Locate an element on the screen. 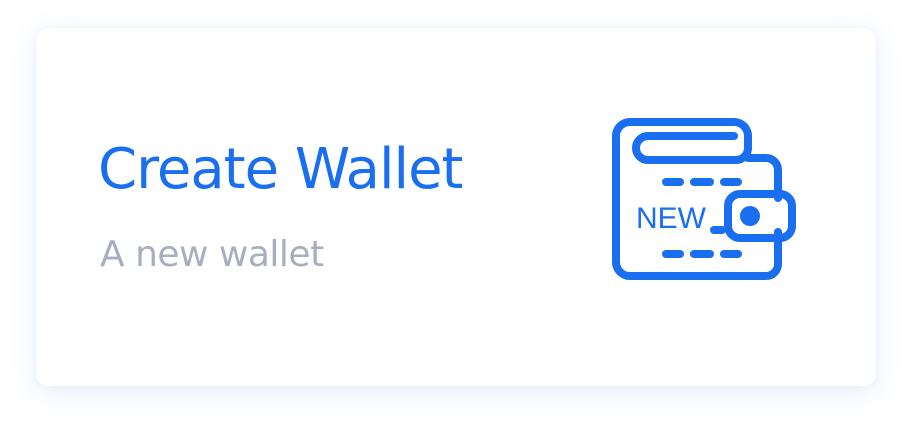 The image size is (912, 432). card-subtitle: A new wallet is located at coordinates (212, 254).